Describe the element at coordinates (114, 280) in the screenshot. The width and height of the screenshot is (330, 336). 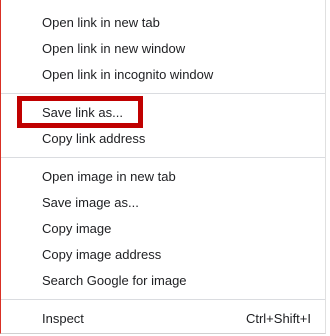
I see `menu-item-label: Search Google for image` at that location.